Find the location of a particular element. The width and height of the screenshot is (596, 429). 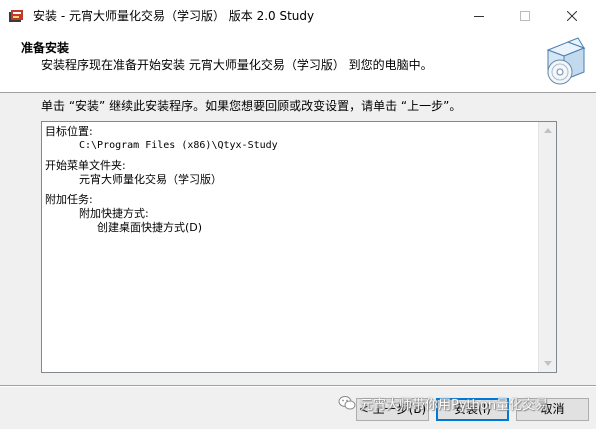

summary-scrollbar is located at coordinates (547, 247).